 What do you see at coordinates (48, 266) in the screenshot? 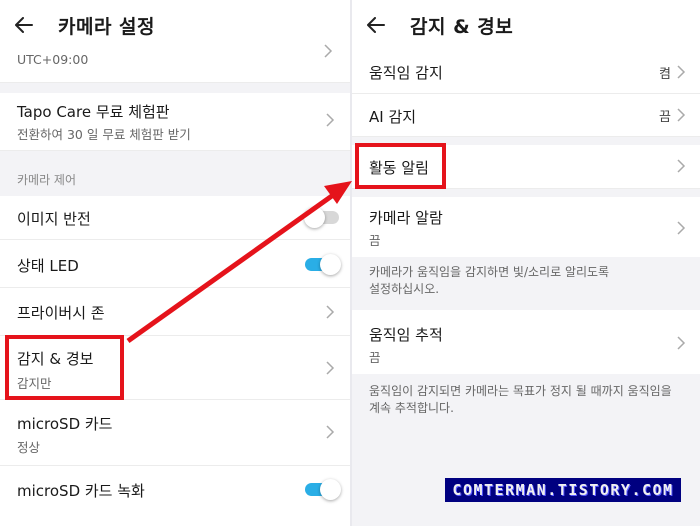
I see `status-led-label: 상태 LED` at bounding box center [48, 266].